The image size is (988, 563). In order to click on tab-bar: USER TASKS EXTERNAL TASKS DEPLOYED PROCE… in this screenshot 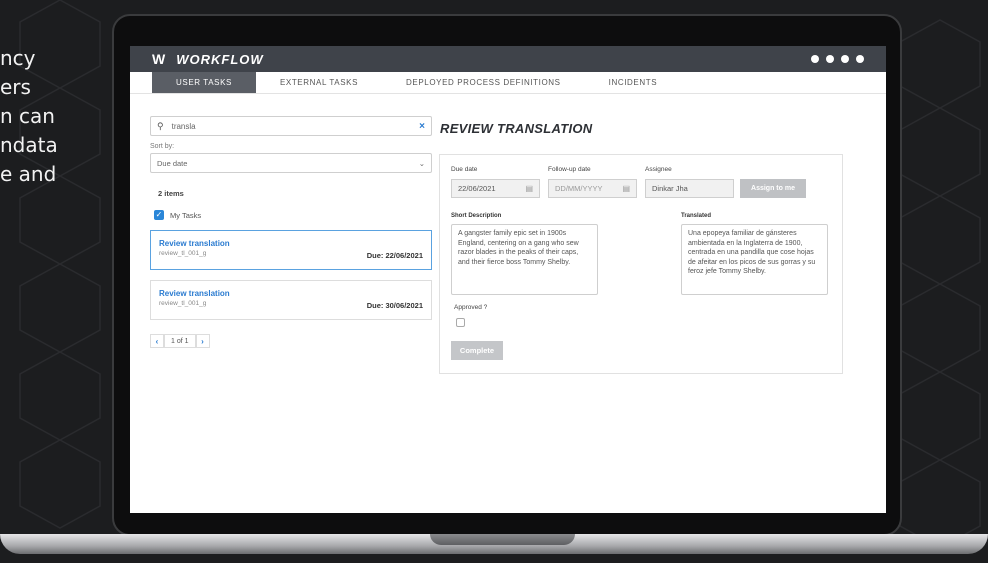, I will do `click(508, 83)`.